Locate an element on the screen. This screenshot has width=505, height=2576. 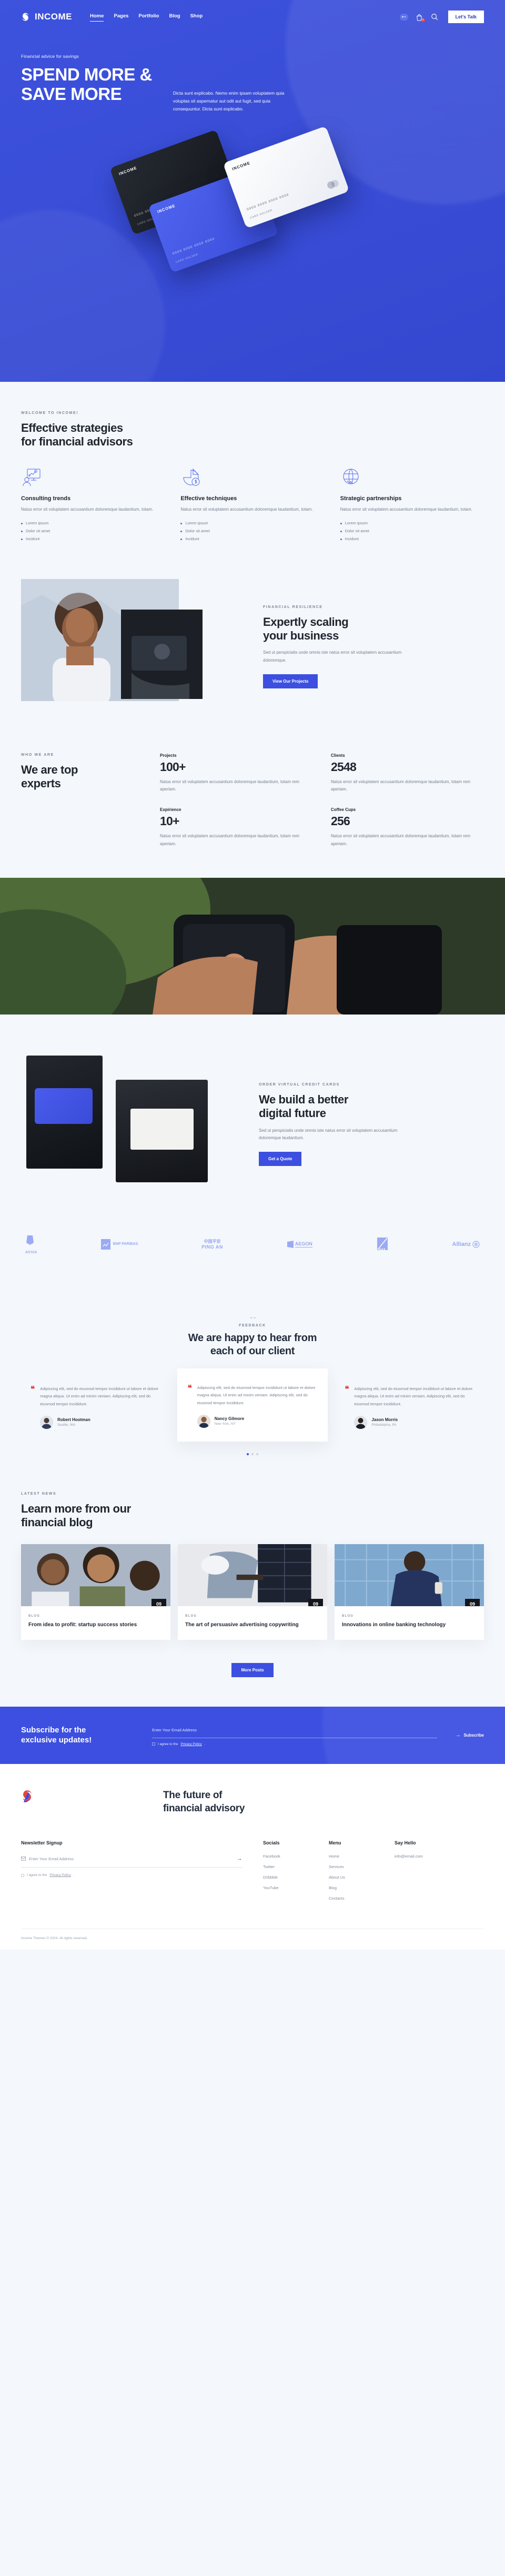
phone-photo-band is located at coordinates (252, 946).